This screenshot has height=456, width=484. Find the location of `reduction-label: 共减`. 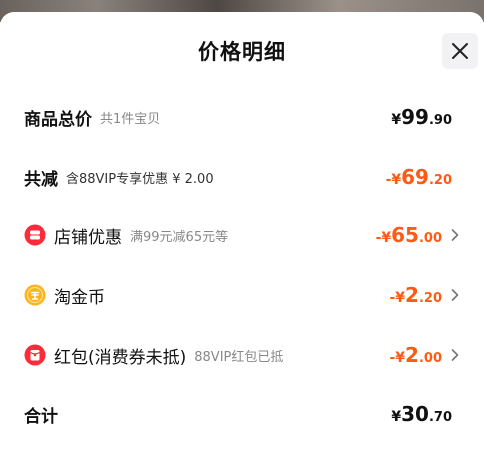

reduction-label: 共减 is located at coordinates (41, 179).